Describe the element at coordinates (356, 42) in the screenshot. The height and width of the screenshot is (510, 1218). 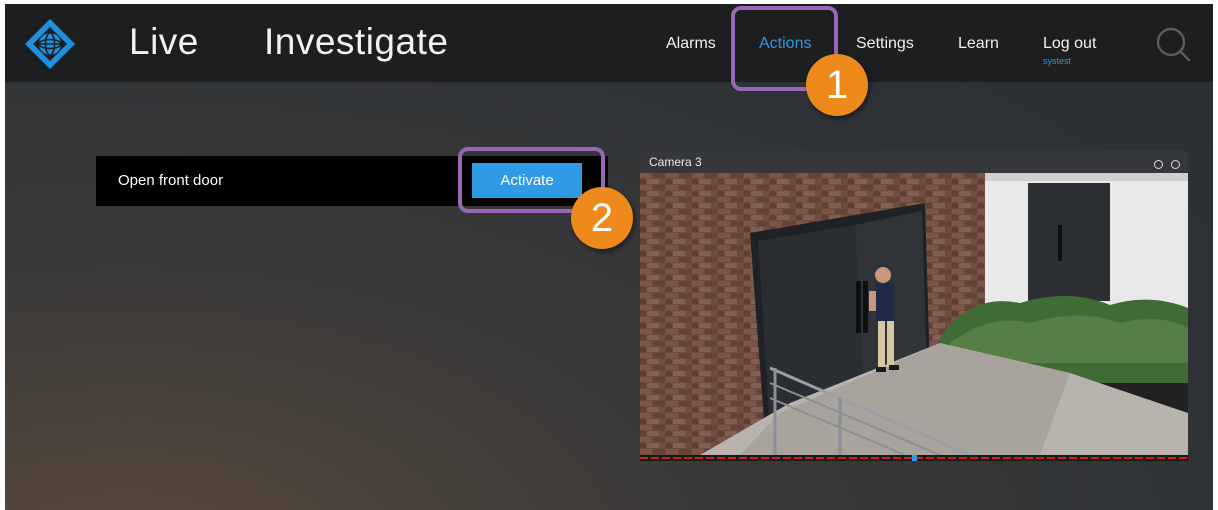
I see `nav-investigate: Investigate` at that location.